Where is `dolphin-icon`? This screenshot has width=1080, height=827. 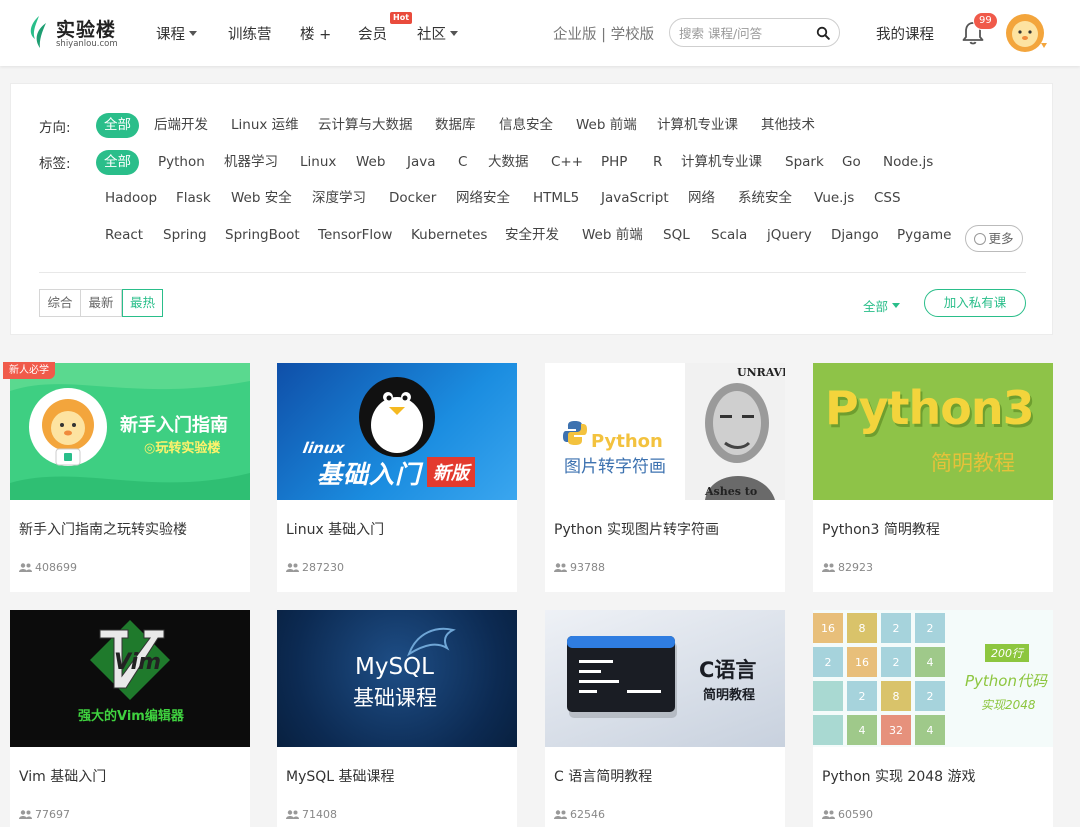 dolphin-icon is located at coordinates (431, 642).